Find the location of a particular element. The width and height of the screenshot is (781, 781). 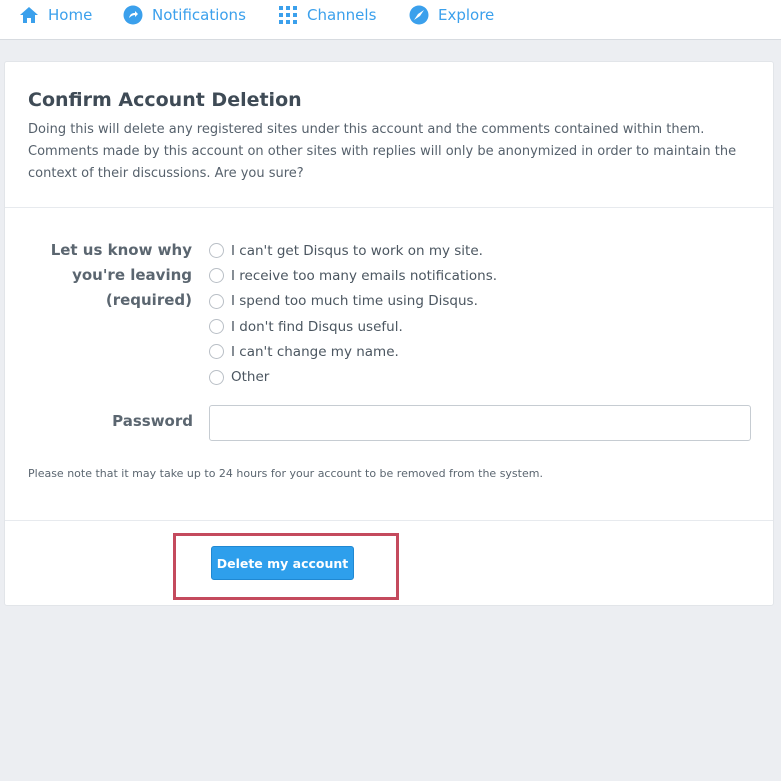

nav-explore-label: Explore is located at coordinates (466, 15).